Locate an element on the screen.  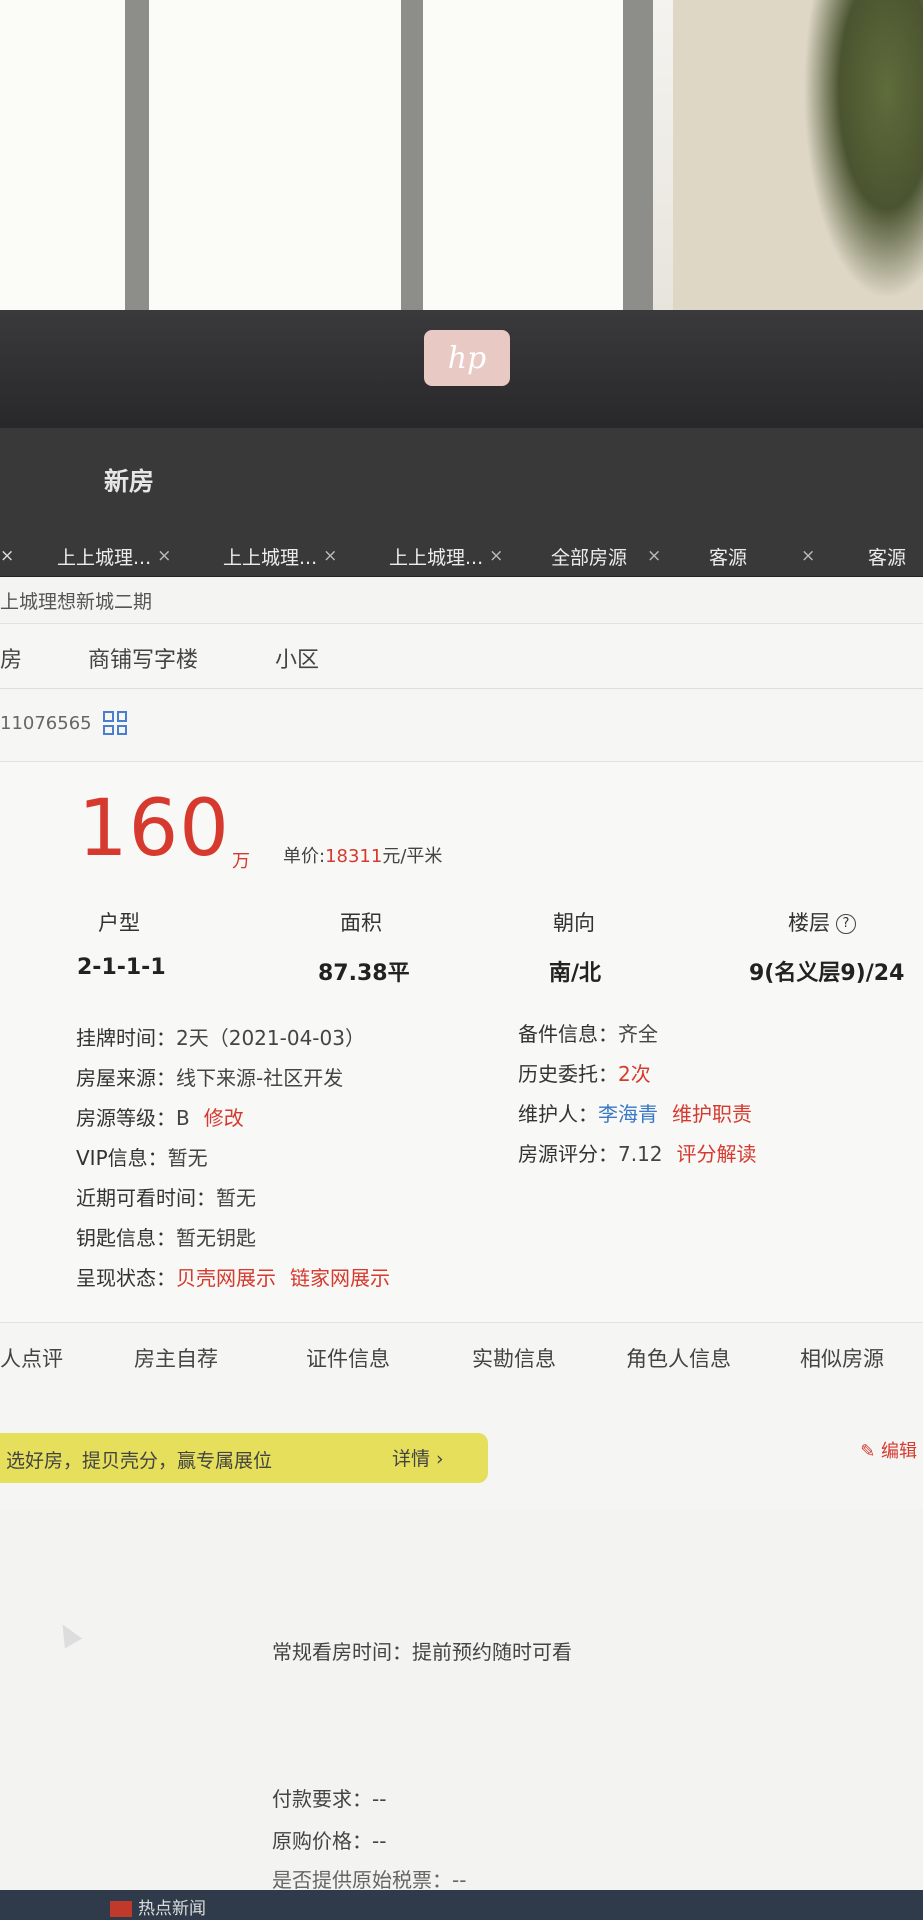
price-unit: 万 is located at coordinates (241, 861).